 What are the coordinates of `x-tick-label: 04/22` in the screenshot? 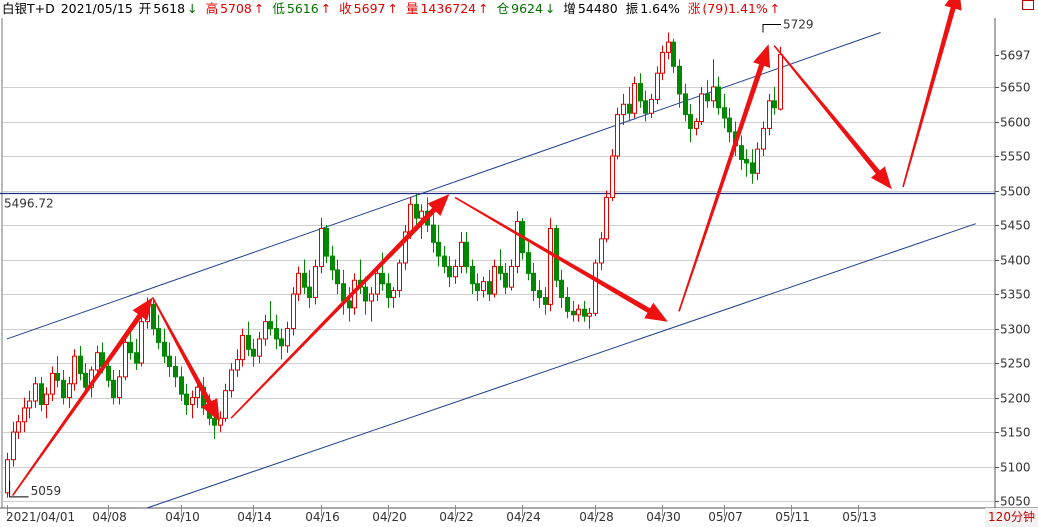 It's located at (456, 517).